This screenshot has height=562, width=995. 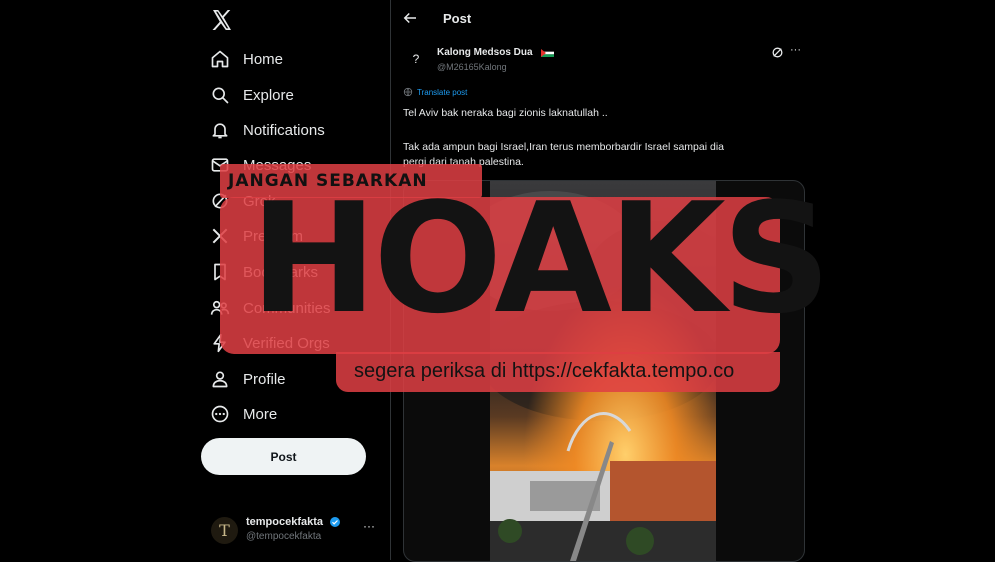 What do you see at coordinates (369, 526) in the screenshot?
I see `account-more-icon: ···` at bounding box center [369, 526].